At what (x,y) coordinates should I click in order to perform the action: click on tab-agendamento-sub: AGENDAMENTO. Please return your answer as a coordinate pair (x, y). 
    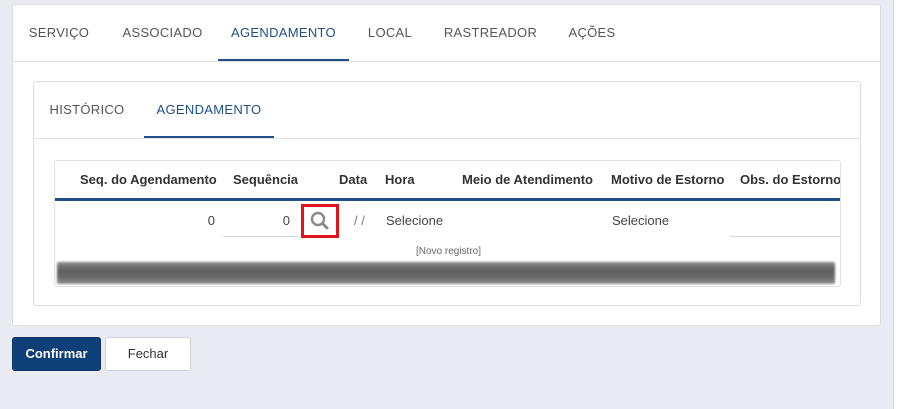
    Looking at the image, I should click on (209, 110).